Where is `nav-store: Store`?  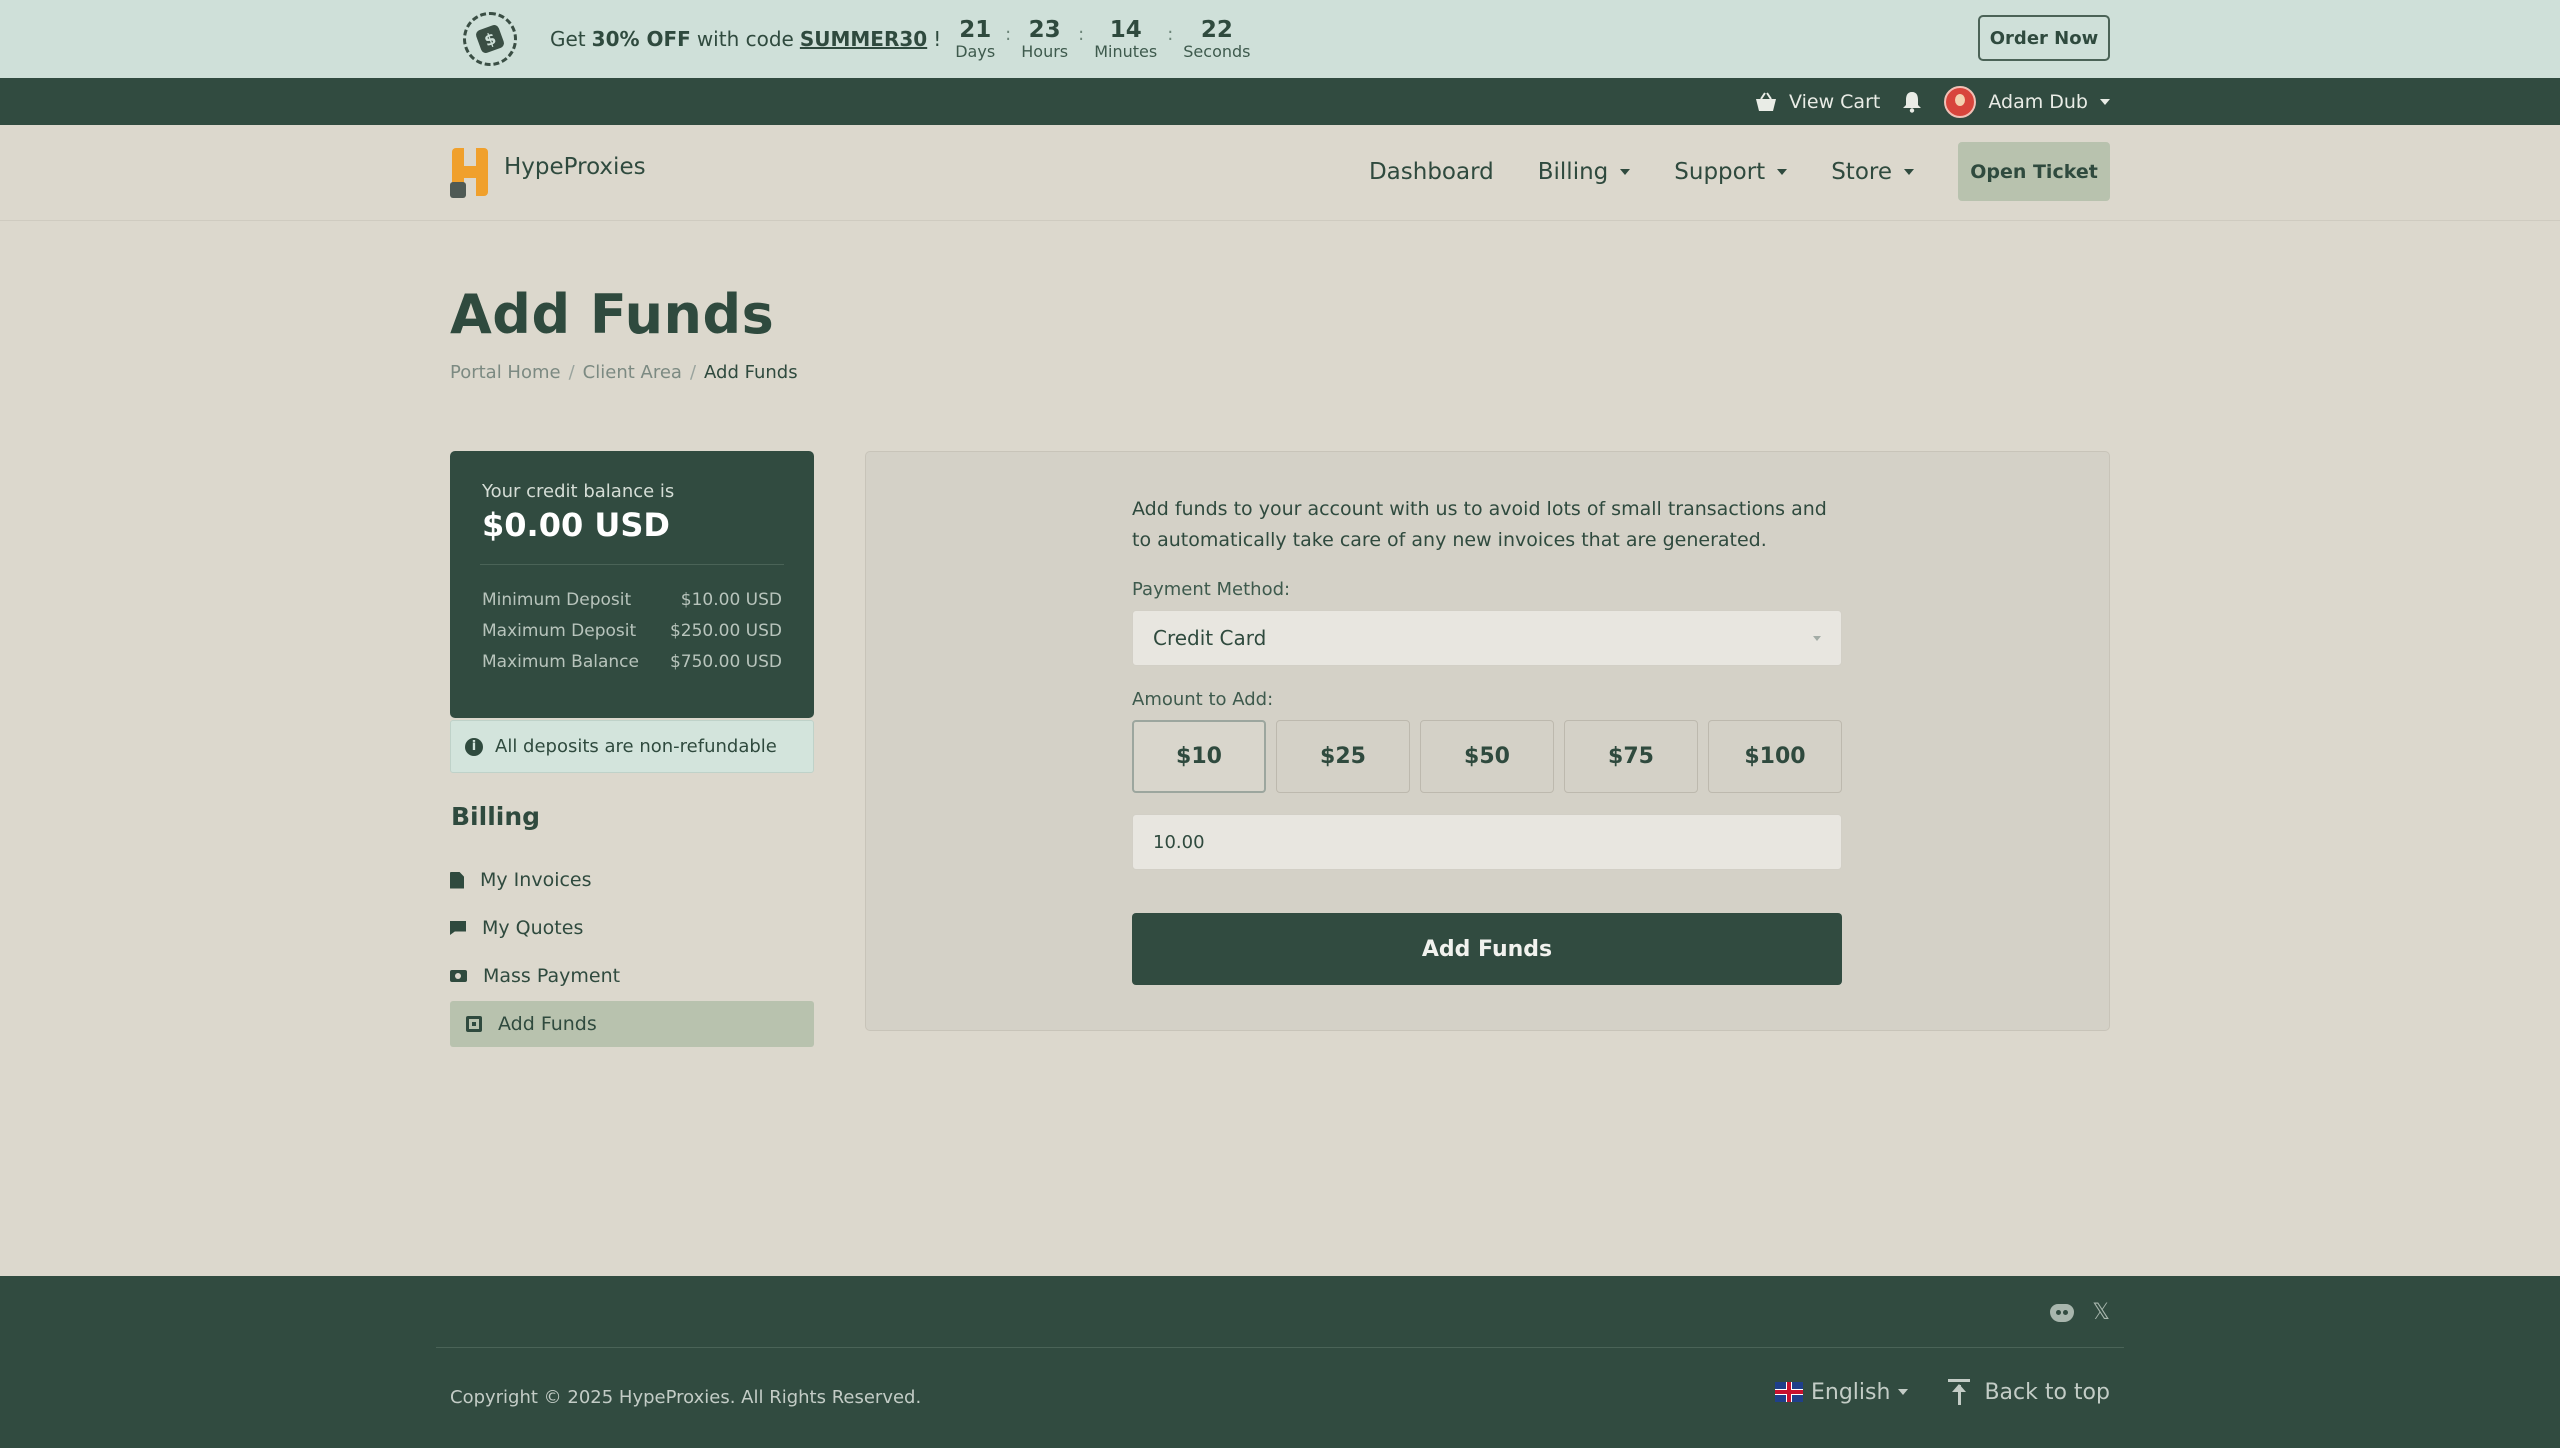
nav-store: Store is located at coordinates (1872, 172).